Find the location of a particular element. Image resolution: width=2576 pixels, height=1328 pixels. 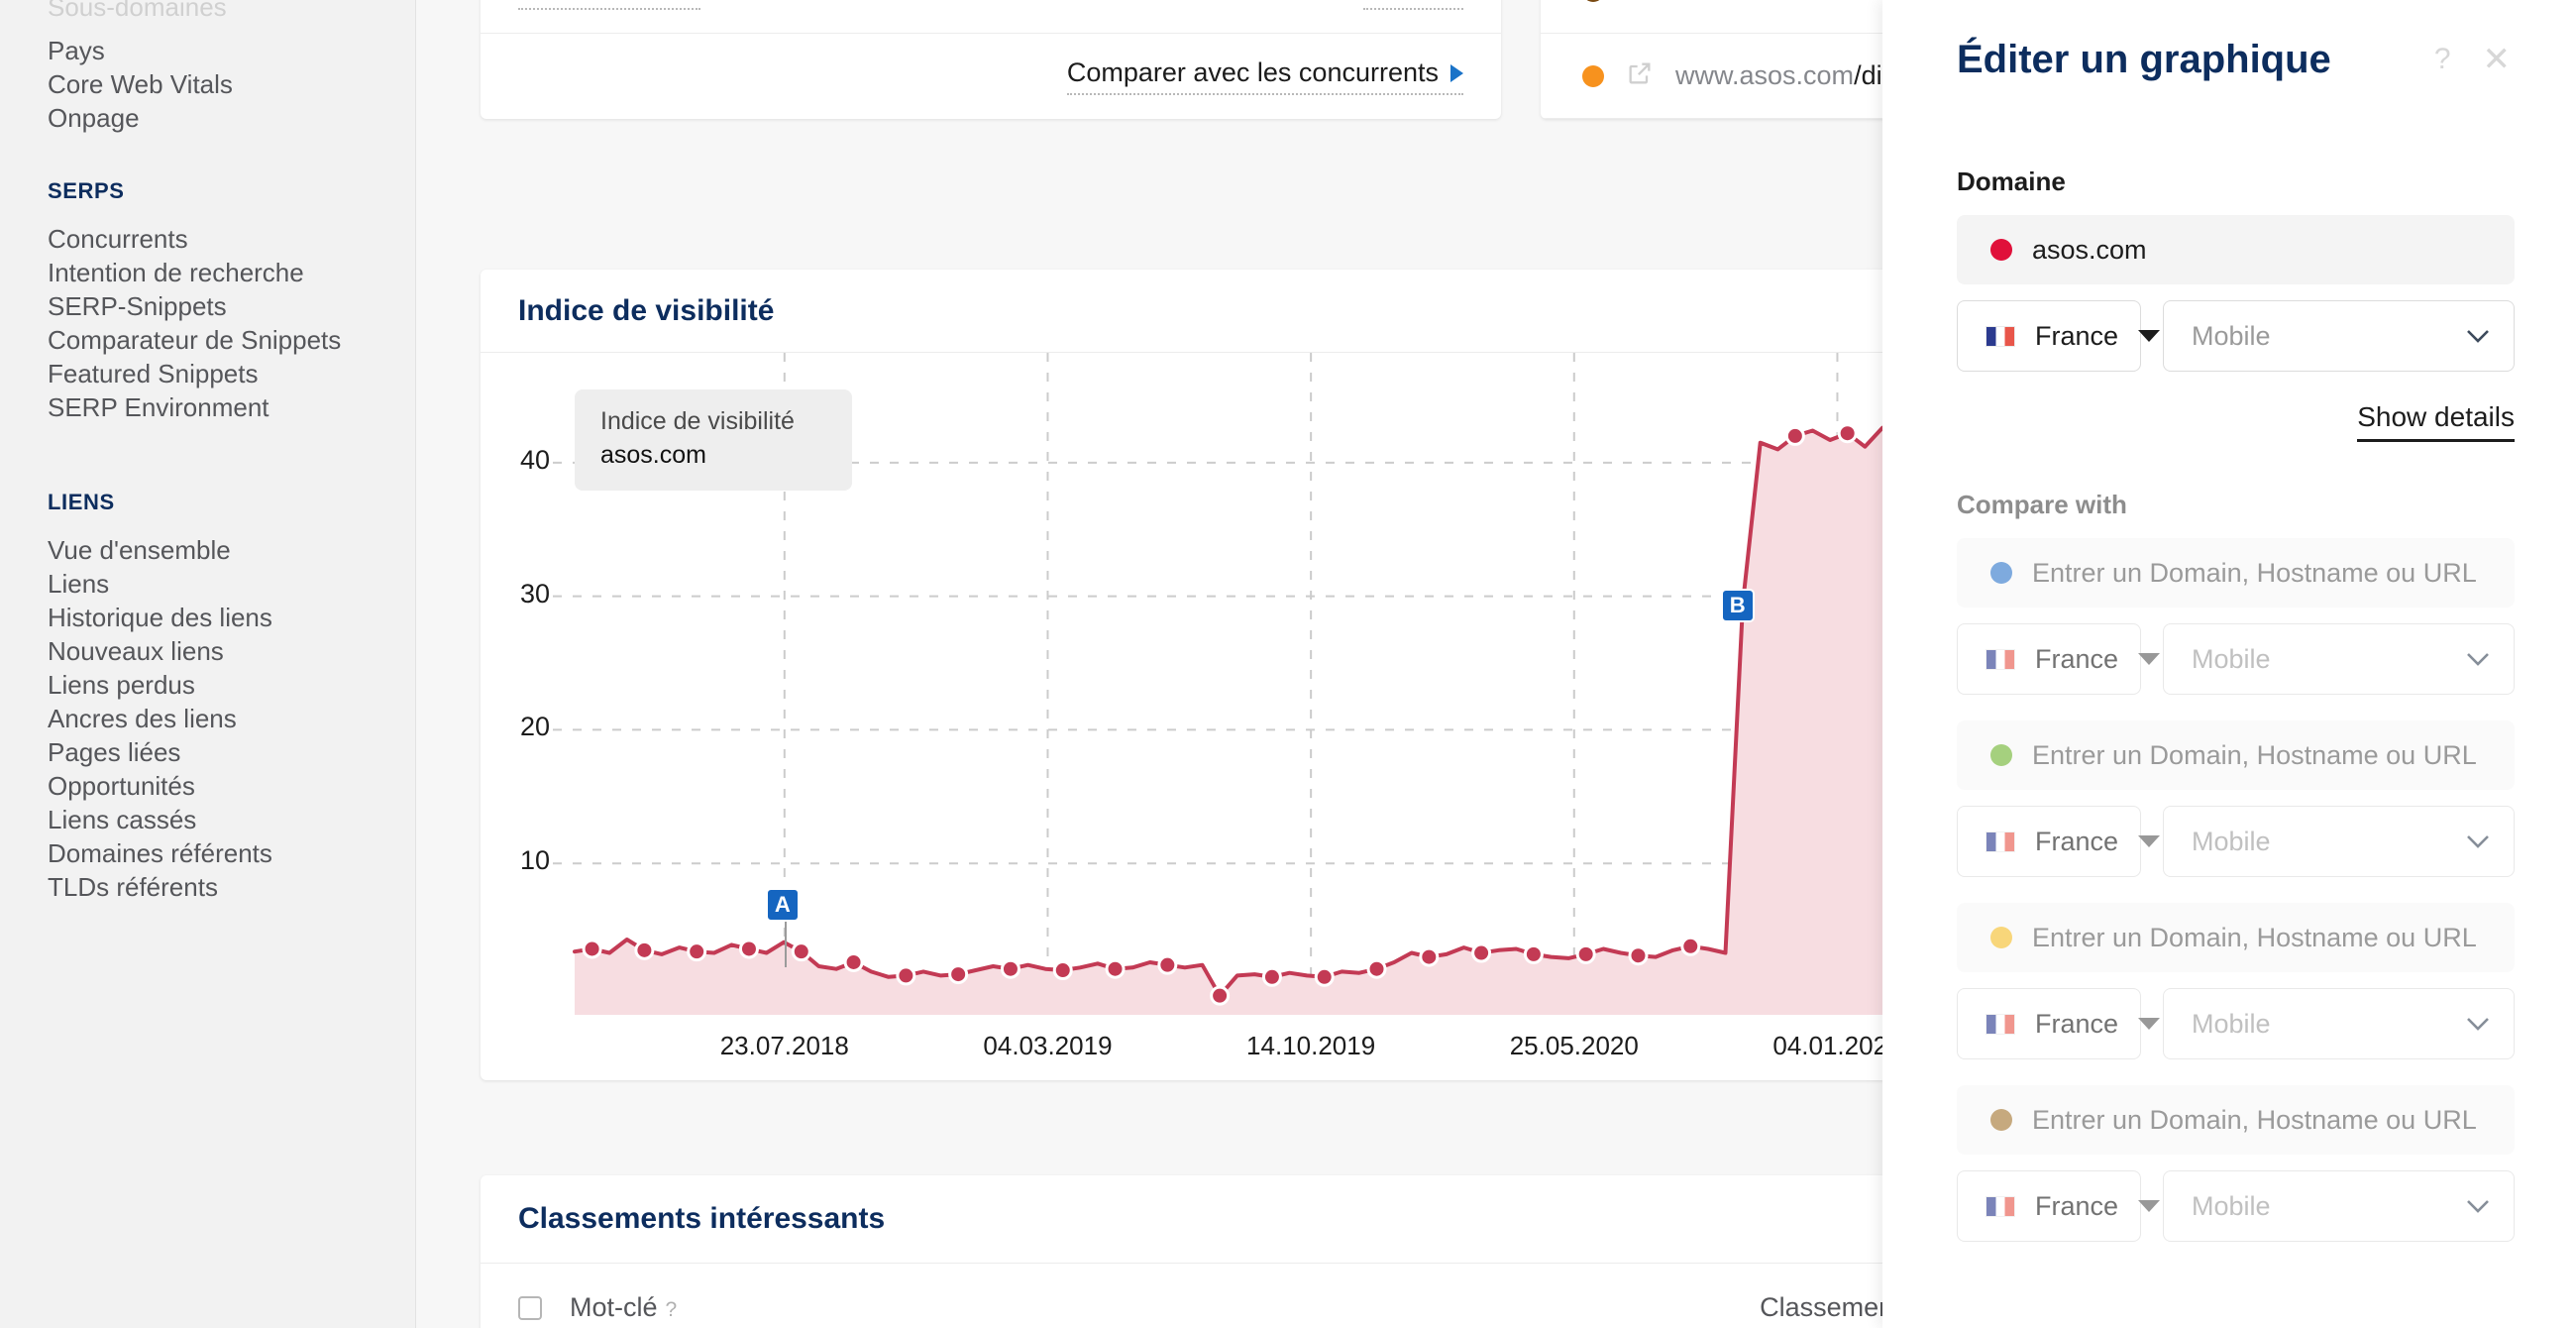

sidebar-item-pays: Pays is located at coordinates (207, 50).